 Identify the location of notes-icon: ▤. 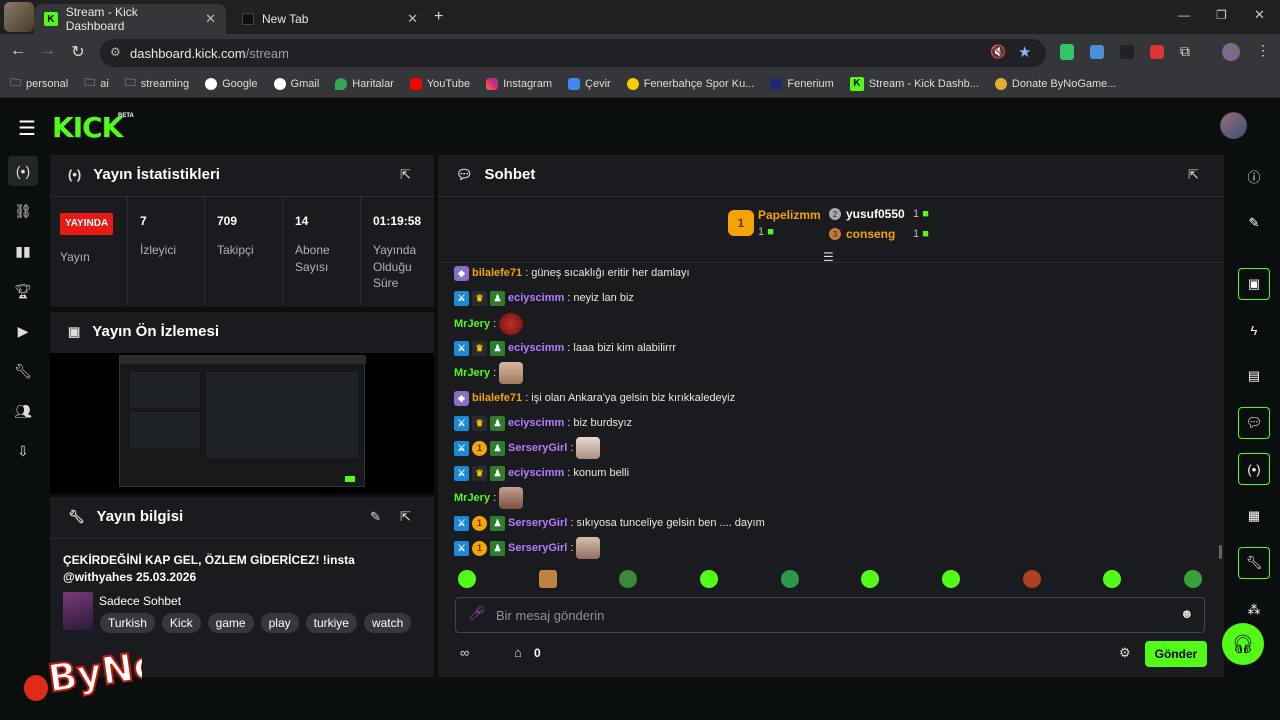
(1254, 376).